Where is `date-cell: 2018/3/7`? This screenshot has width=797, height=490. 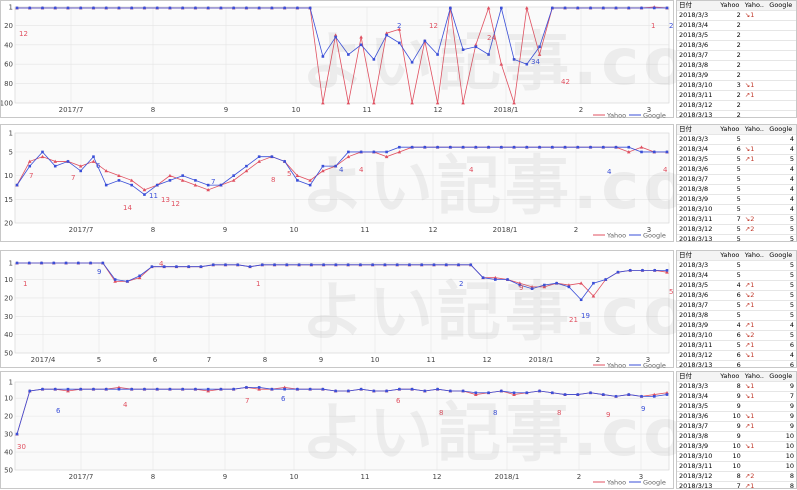
date-cell: 2018/3/7 is located at coordinates (698, 426).